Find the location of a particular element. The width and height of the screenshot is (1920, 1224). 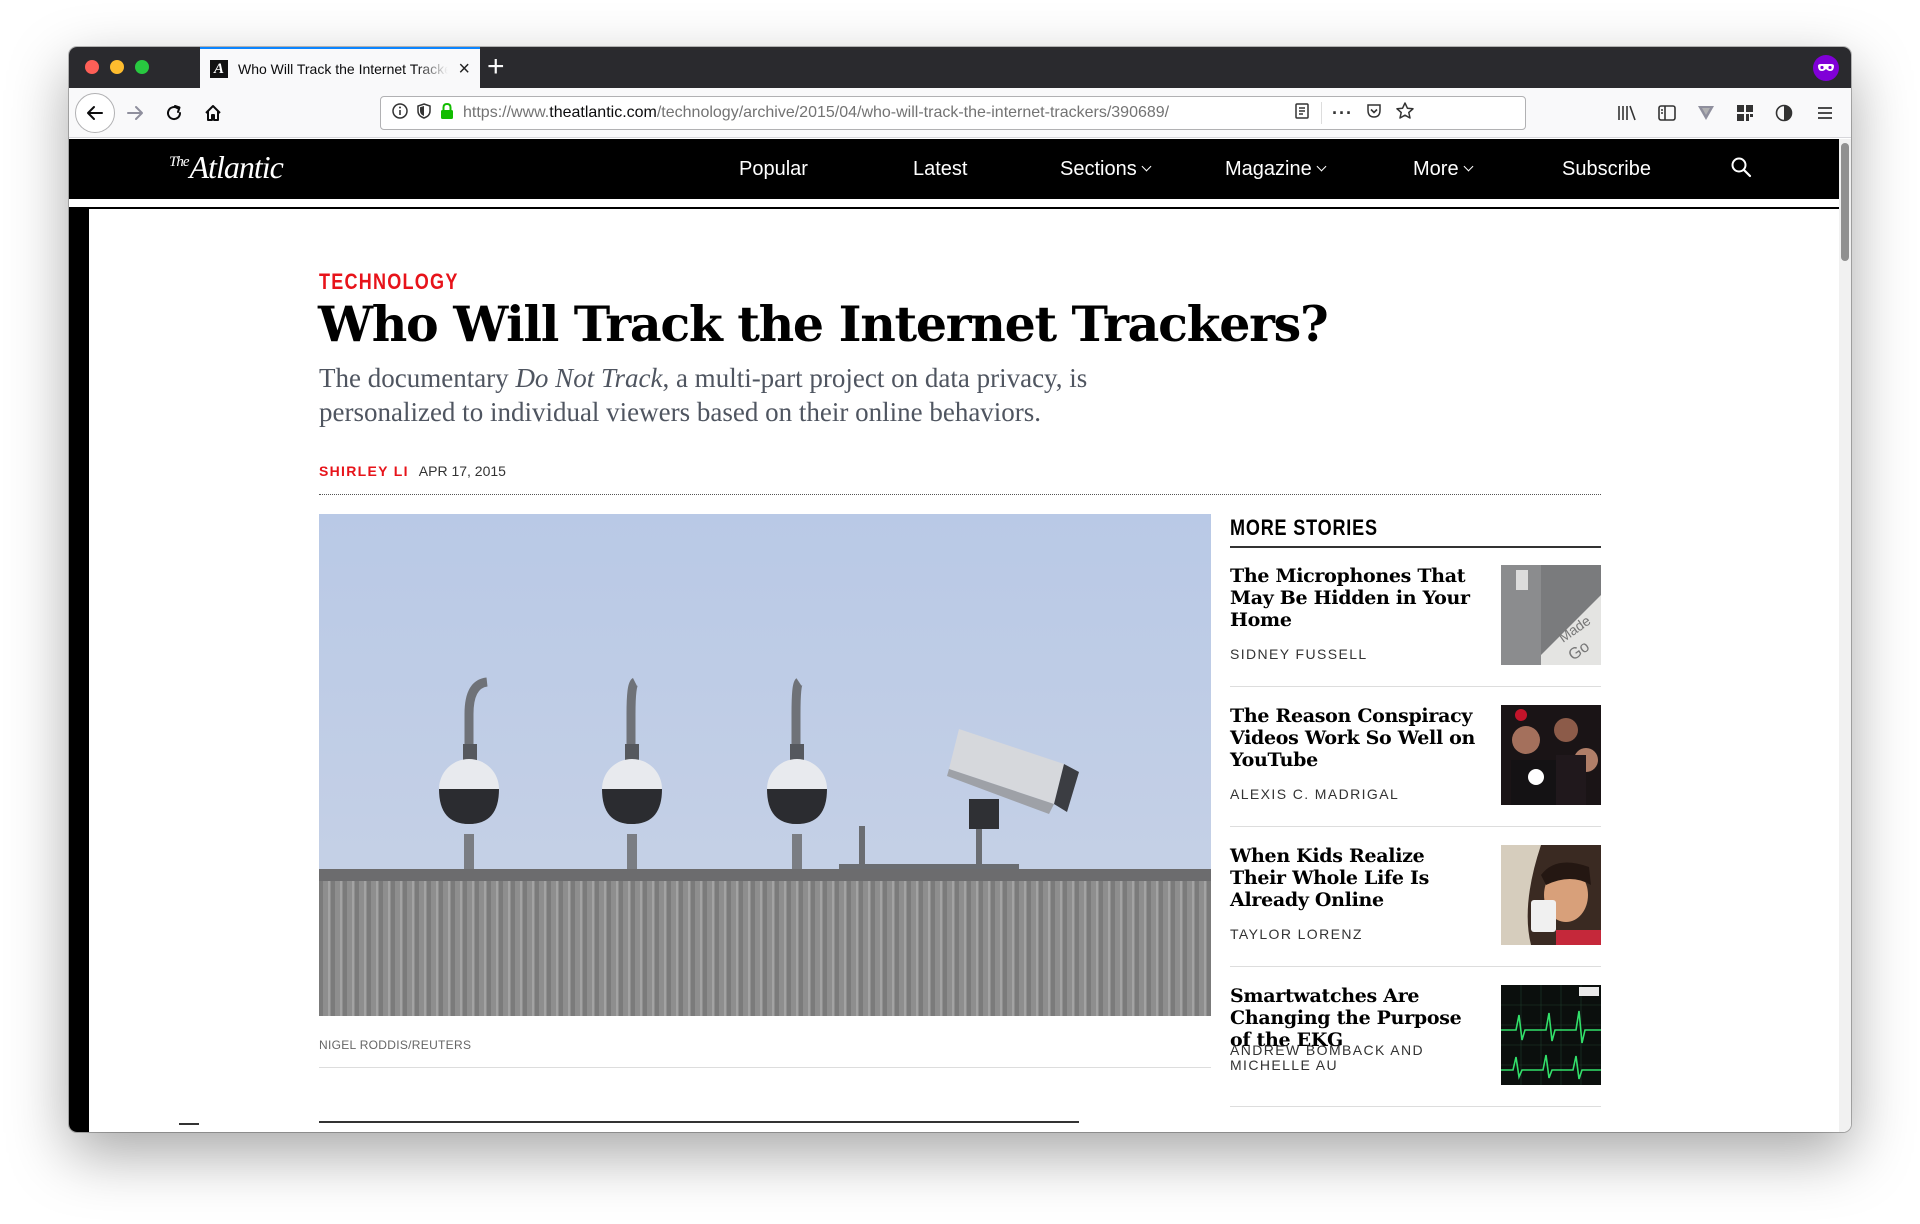

reload-icon is located at coordinates (174, 113).